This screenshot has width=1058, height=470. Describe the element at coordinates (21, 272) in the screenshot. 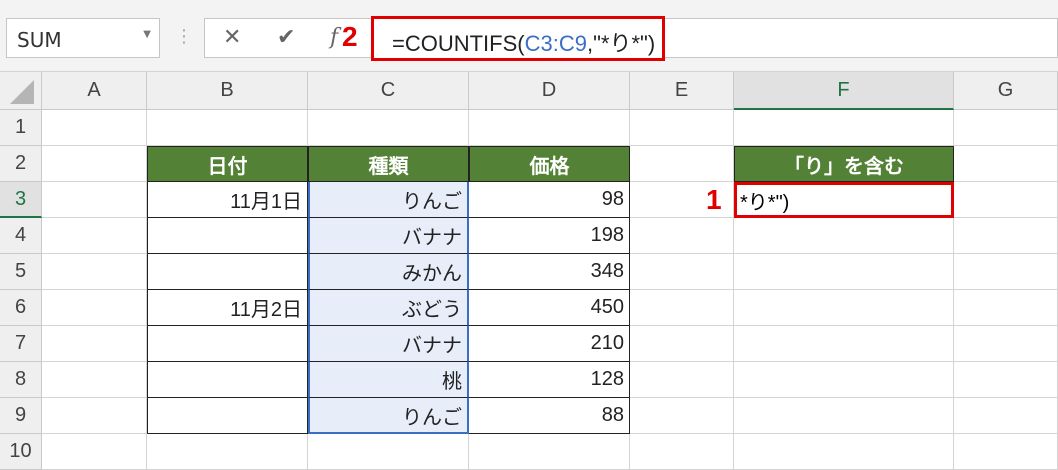

I see `row-header-5: 5` at that location.